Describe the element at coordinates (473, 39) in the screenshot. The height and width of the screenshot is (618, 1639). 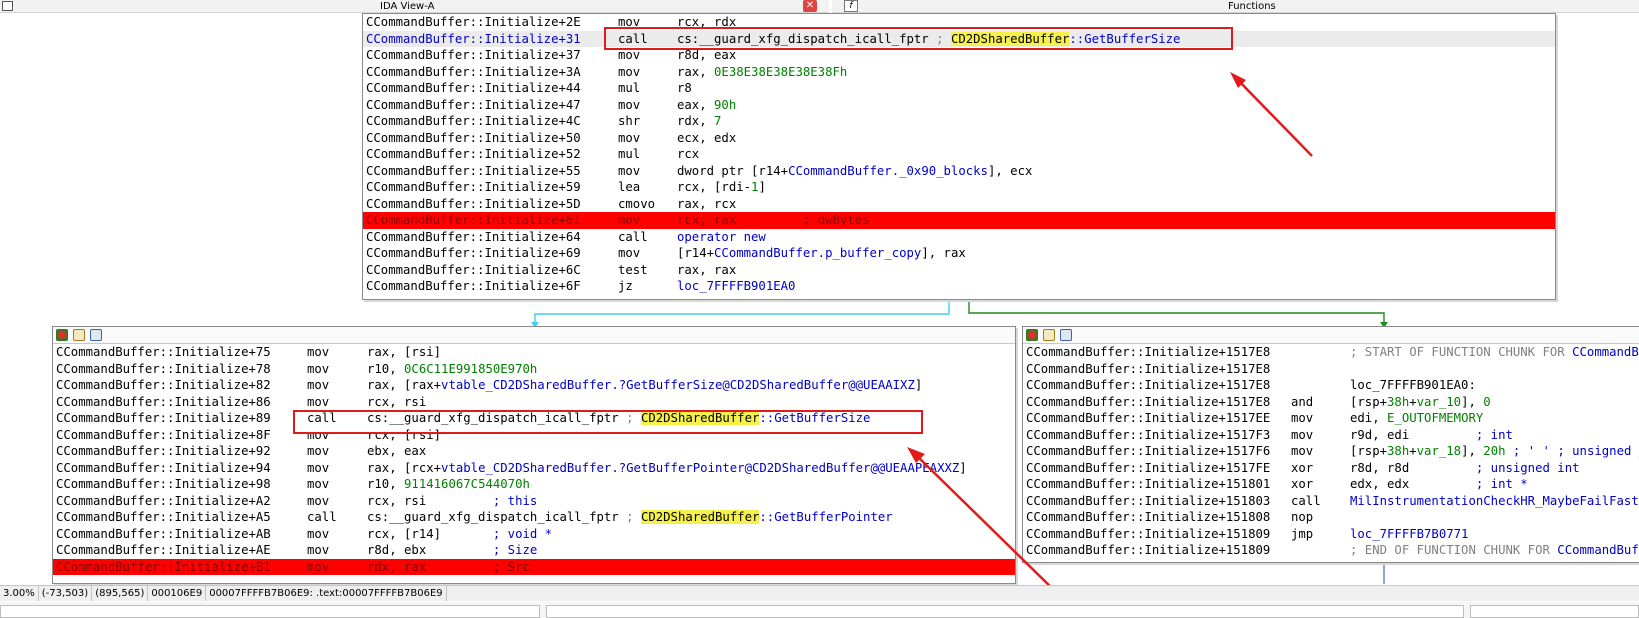
I see `address-label: CCommandBuffer::Initialize+31` at that location.